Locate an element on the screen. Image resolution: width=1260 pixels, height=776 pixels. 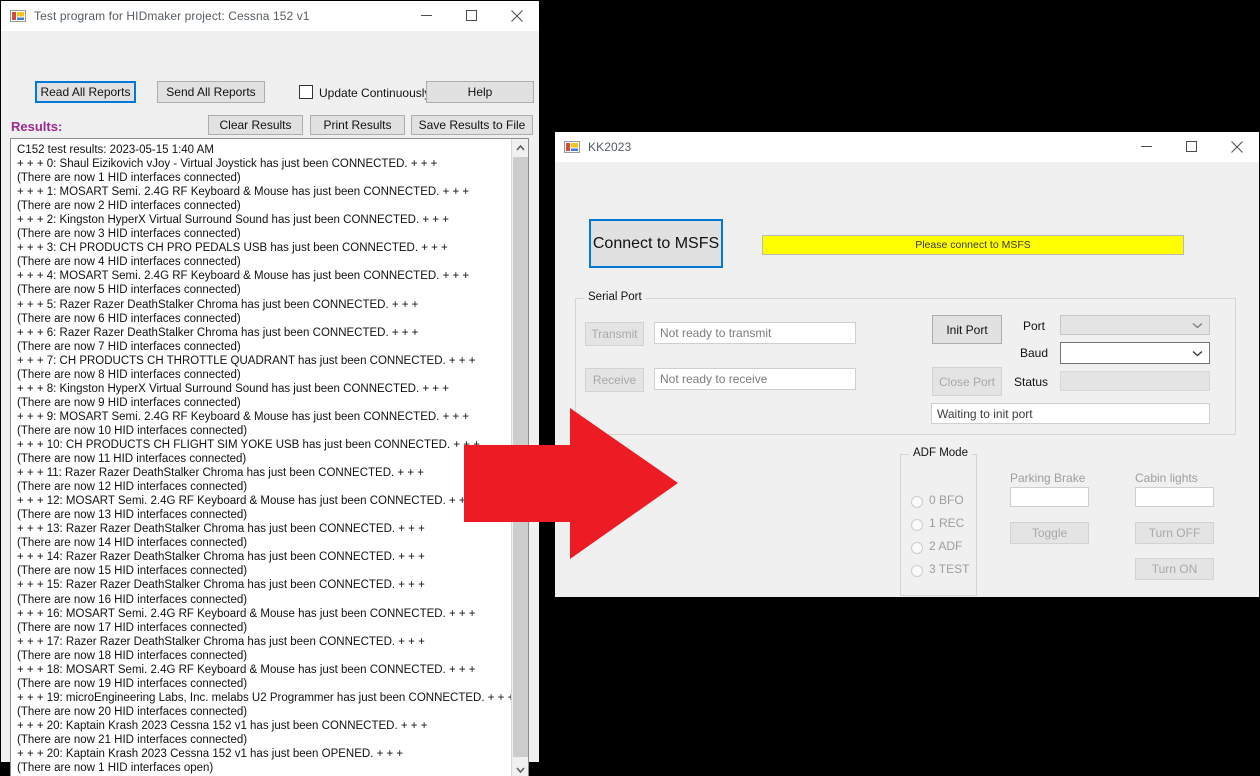
log-line: (There are now 1 HID interfaces open) is located at coordinates (115, 768).